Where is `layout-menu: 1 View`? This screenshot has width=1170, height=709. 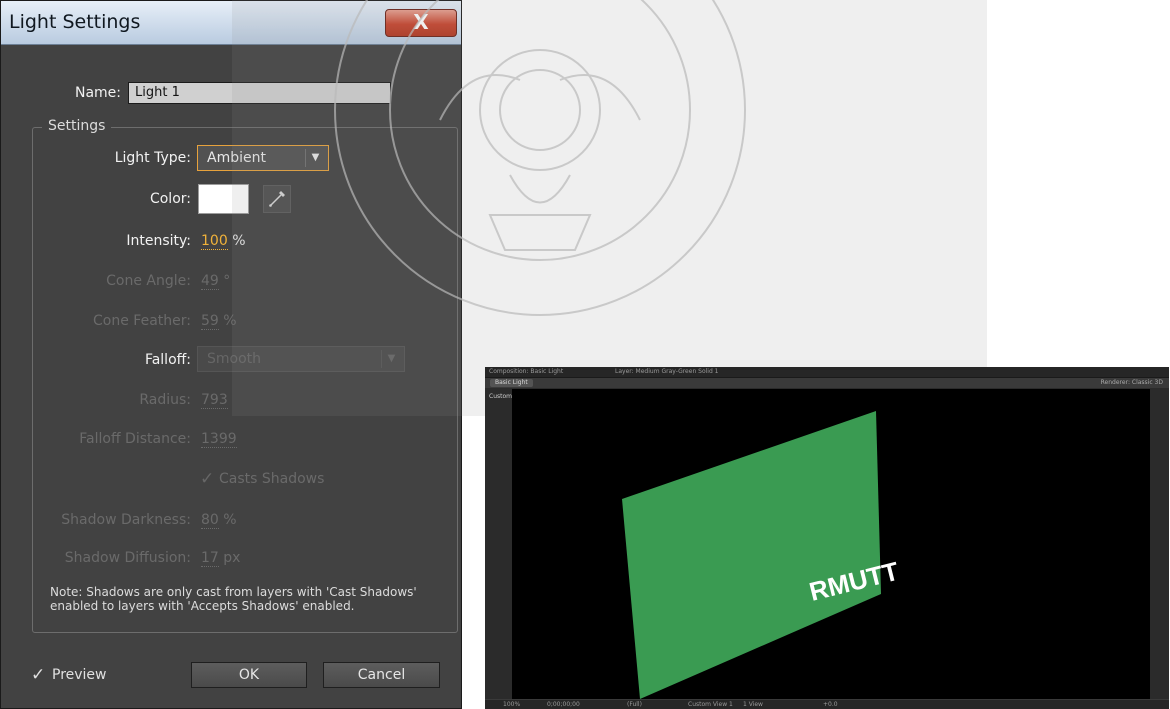
layout-menu: 1 View is located at coordinates (753, 704).